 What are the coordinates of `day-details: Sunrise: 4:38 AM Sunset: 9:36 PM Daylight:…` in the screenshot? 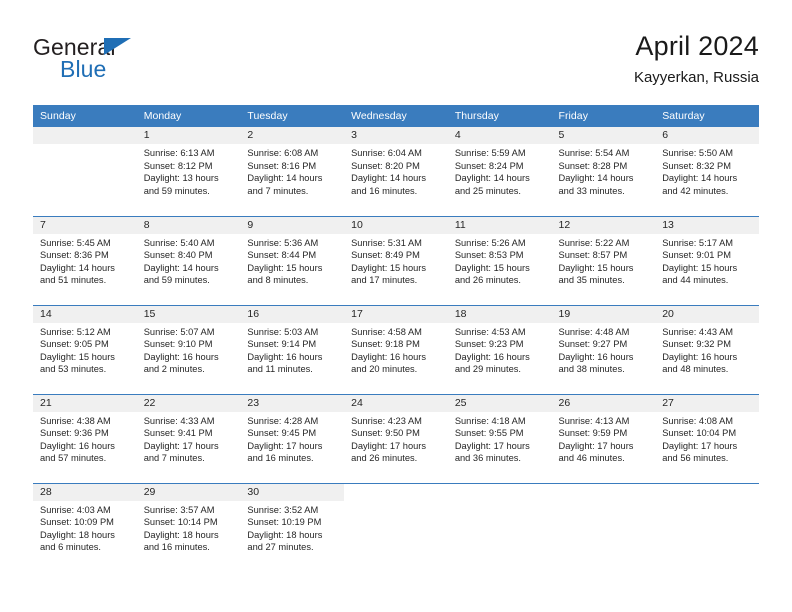 It's located at (85, 438).